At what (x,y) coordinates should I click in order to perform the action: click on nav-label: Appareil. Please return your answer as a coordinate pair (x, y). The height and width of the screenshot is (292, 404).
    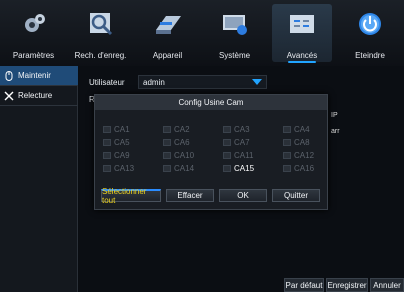
    Looking at the image, I should click on (167, 55).